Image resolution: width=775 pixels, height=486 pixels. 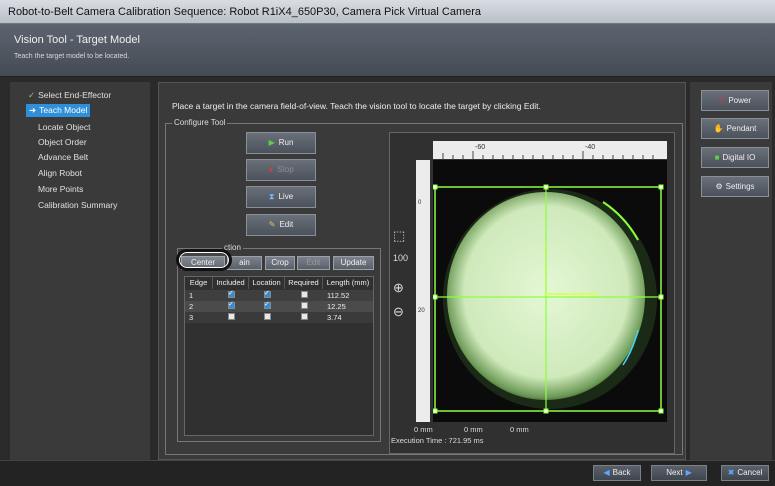 I want to click on next-label: Next, so click(x=674, y=472).